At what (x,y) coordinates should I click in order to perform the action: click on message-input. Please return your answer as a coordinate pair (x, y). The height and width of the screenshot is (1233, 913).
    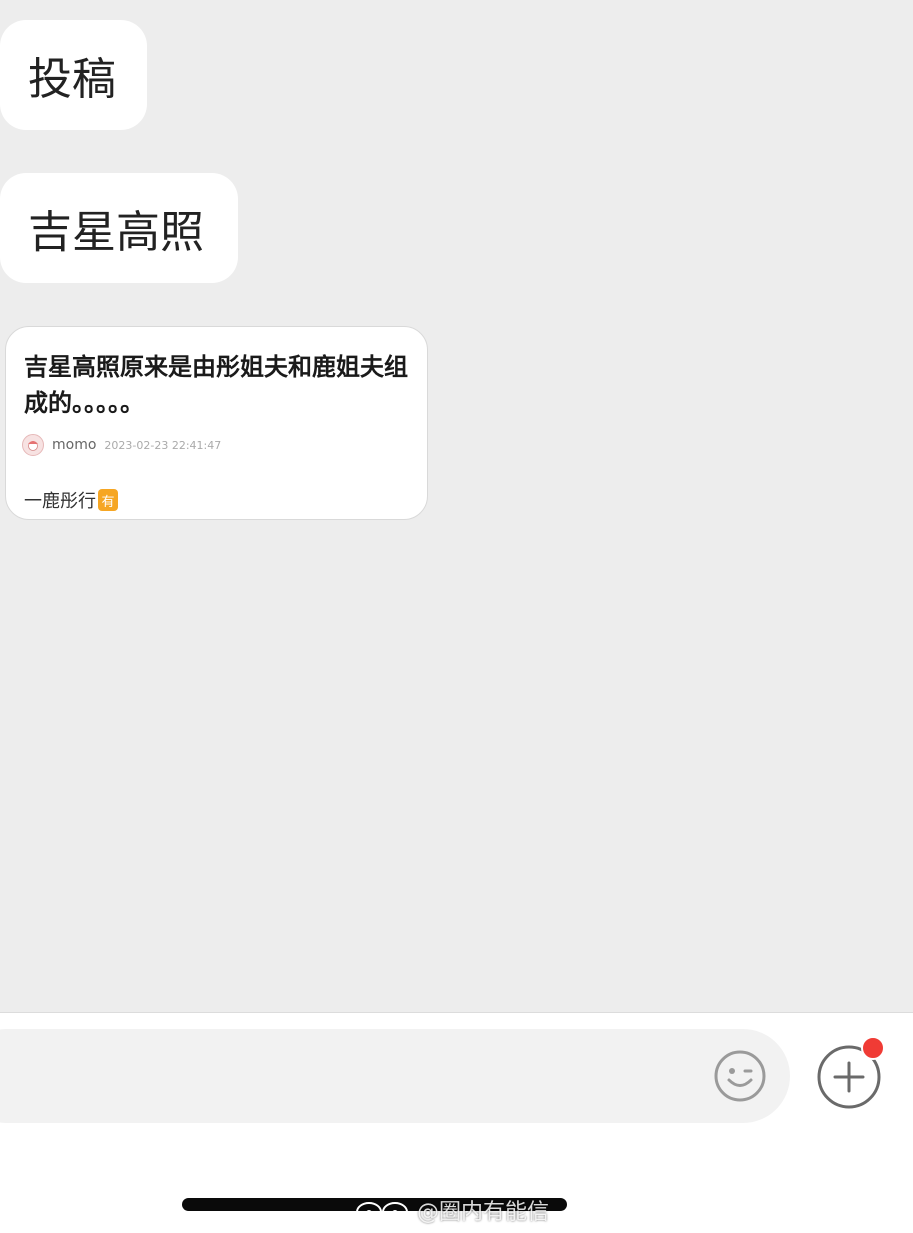
    Looking at the image, I should click on (395, 1076).